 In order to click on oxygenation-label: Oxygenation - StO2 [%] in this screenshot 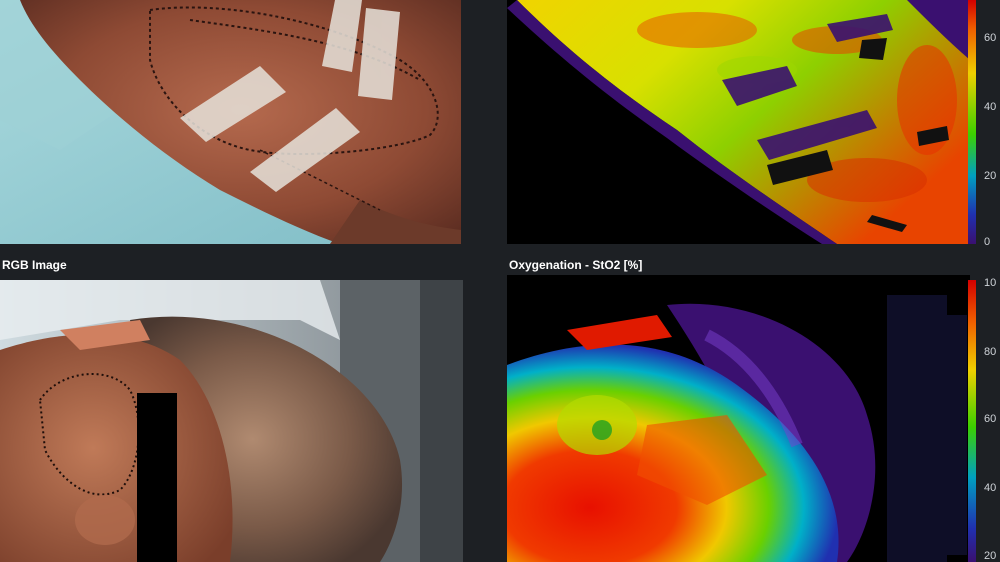, I will do `click(576, 265)`.